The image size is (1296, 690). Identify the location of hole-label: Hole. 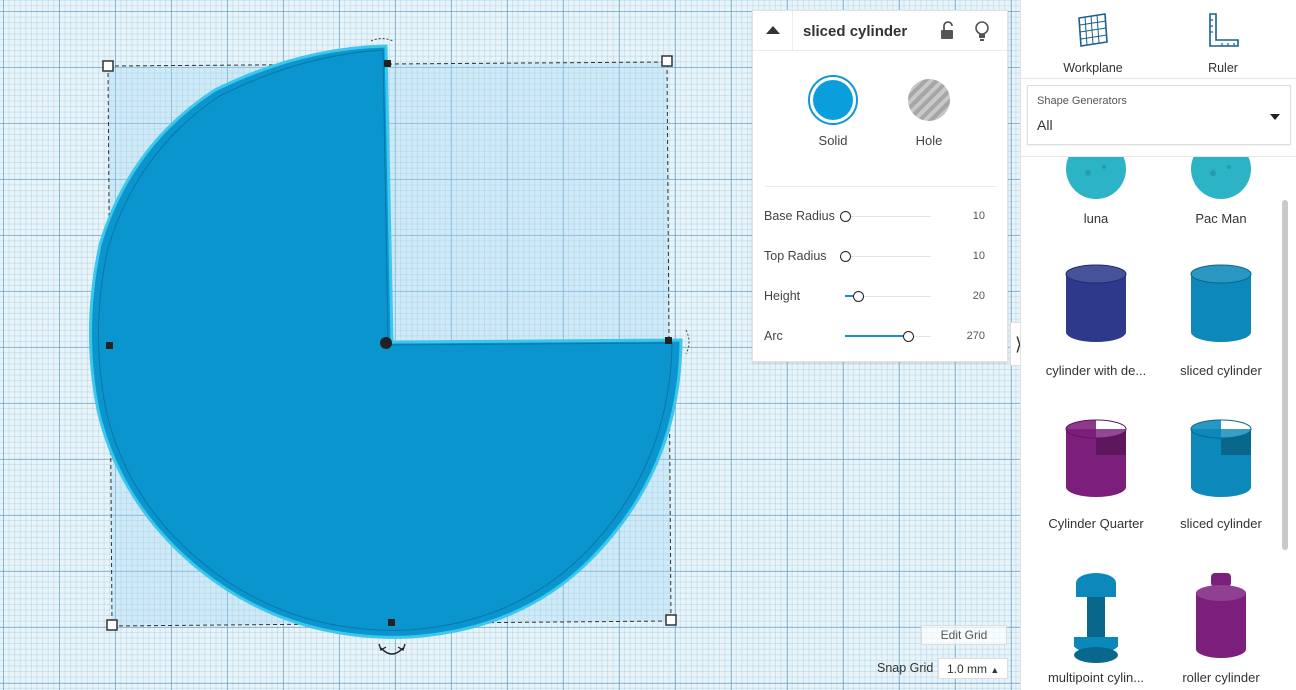
(929, 140).